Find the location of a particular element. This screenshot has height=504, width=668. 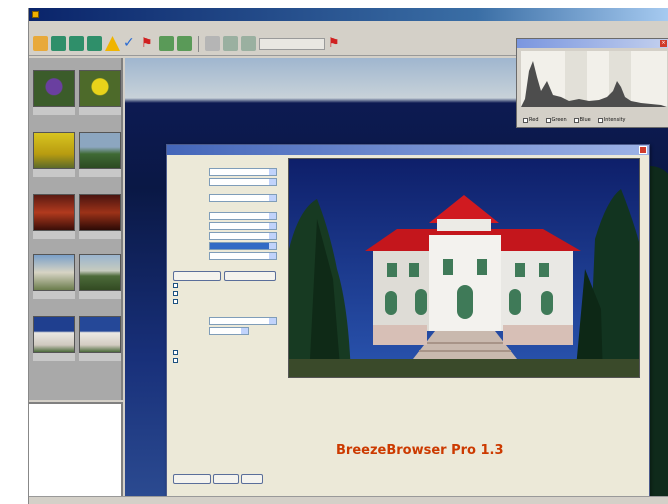

back-icon is located at coordinates (230, 43).